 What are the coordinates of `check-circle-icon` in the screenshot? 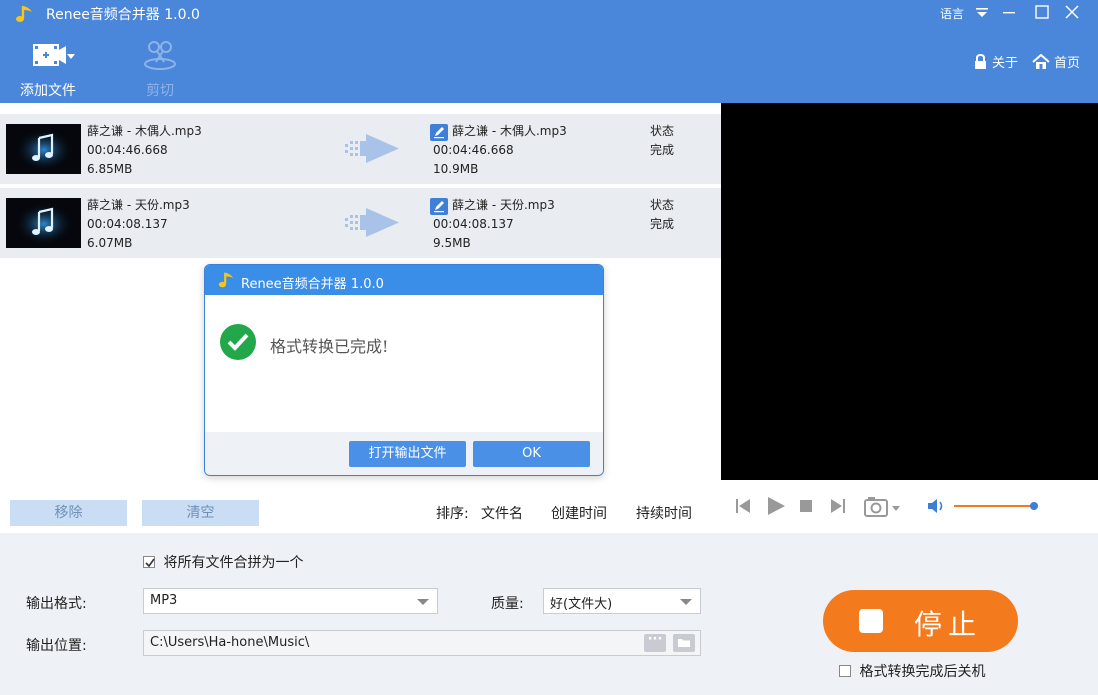 It's located at (238, 342).